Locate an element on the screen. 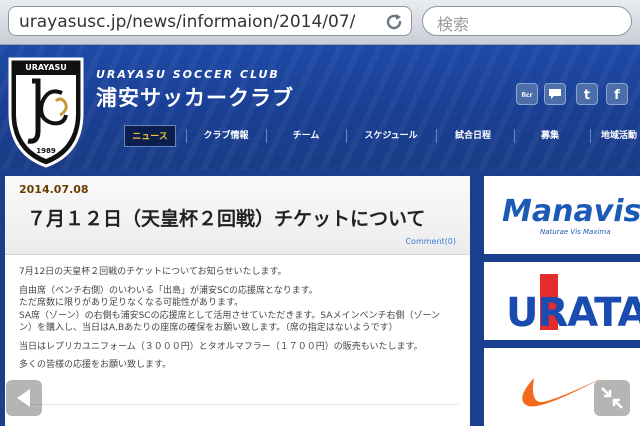  reload-icon is located at coordinates (394, 22).